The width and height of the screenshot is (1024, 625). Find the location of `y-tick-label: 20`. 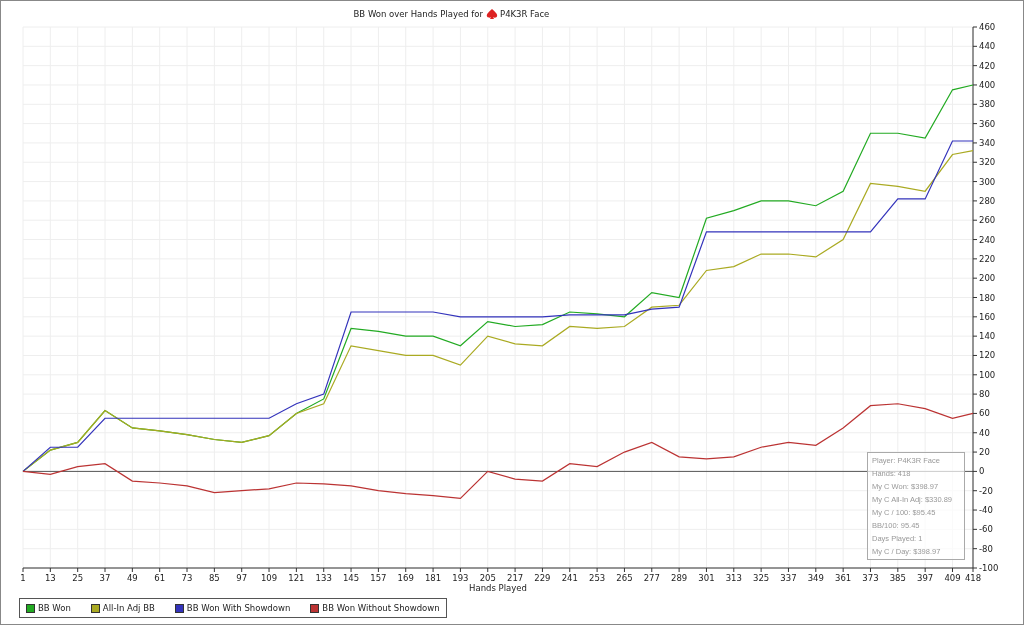

y-tick-label: 20 is located at coordinates (984, 452).